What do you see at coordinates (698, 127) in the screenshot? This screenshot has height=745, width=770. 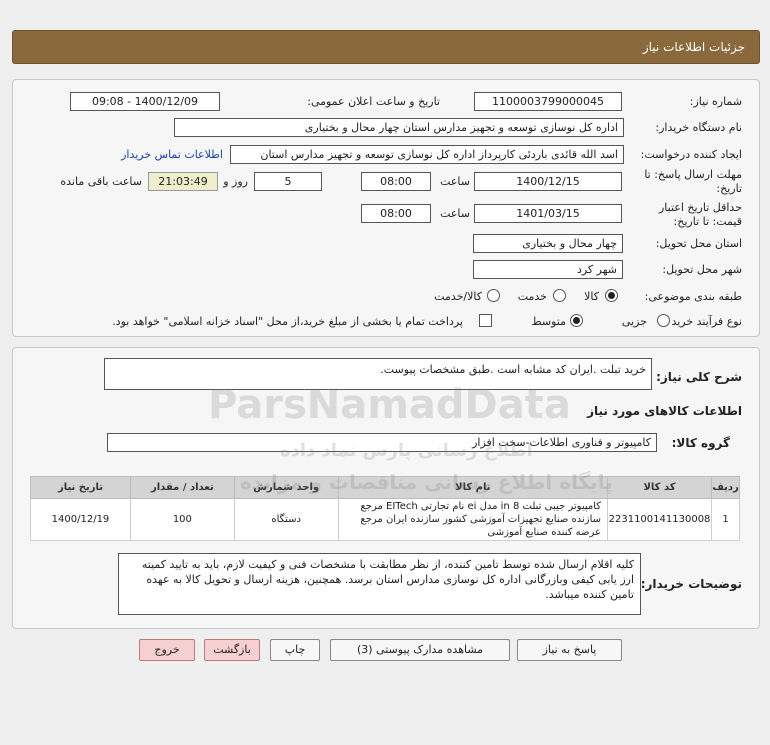 I see `buyer-org-label: نام دستگاه خریدار:` at bounding box center [698, 127].